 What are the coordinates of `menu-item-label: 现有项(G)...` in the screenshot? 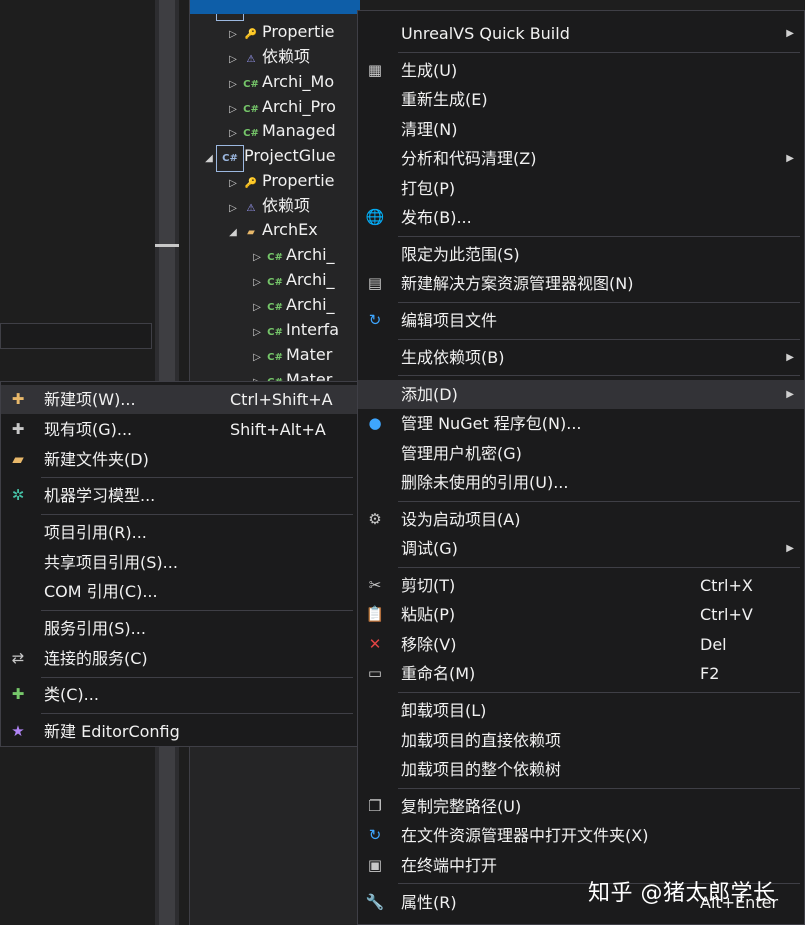 It's located at (88, 429).